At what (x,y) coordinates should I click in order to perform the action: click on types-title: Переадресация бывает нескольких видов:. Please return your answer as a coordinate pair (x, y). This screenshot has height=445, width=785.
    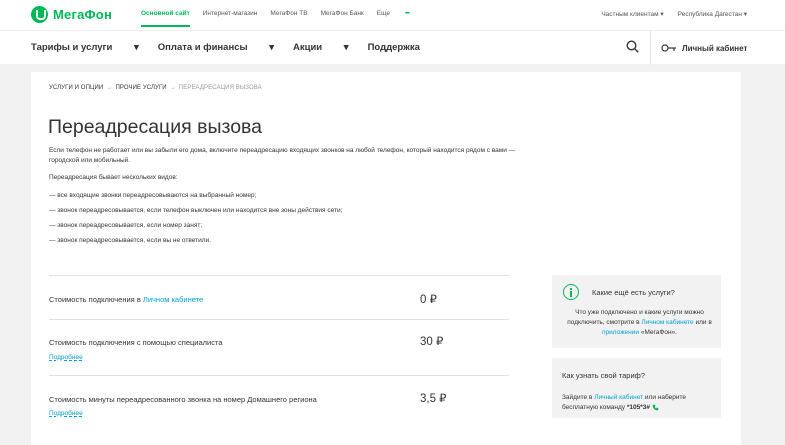
    Looking at the image, I should click on (113, 177).